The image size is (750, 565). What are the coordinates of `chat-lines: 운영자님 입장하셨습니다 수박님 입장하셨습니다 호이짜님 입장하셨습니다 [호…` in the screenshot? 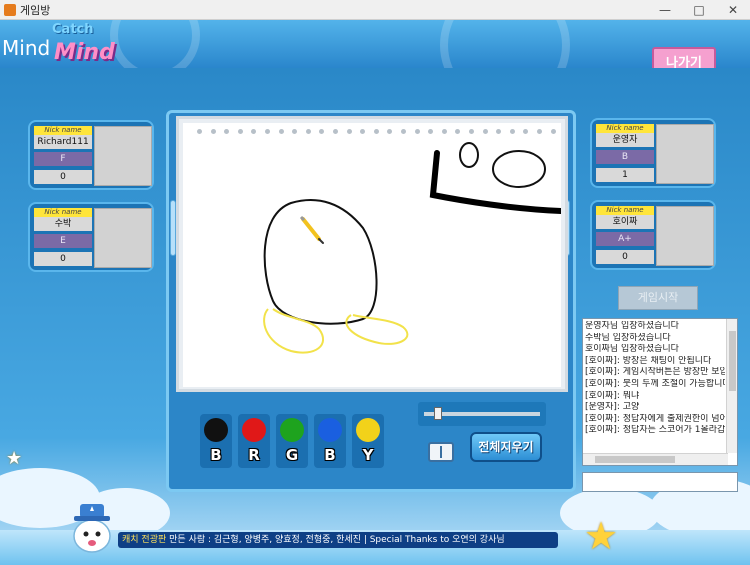 It's located at (655, 385).